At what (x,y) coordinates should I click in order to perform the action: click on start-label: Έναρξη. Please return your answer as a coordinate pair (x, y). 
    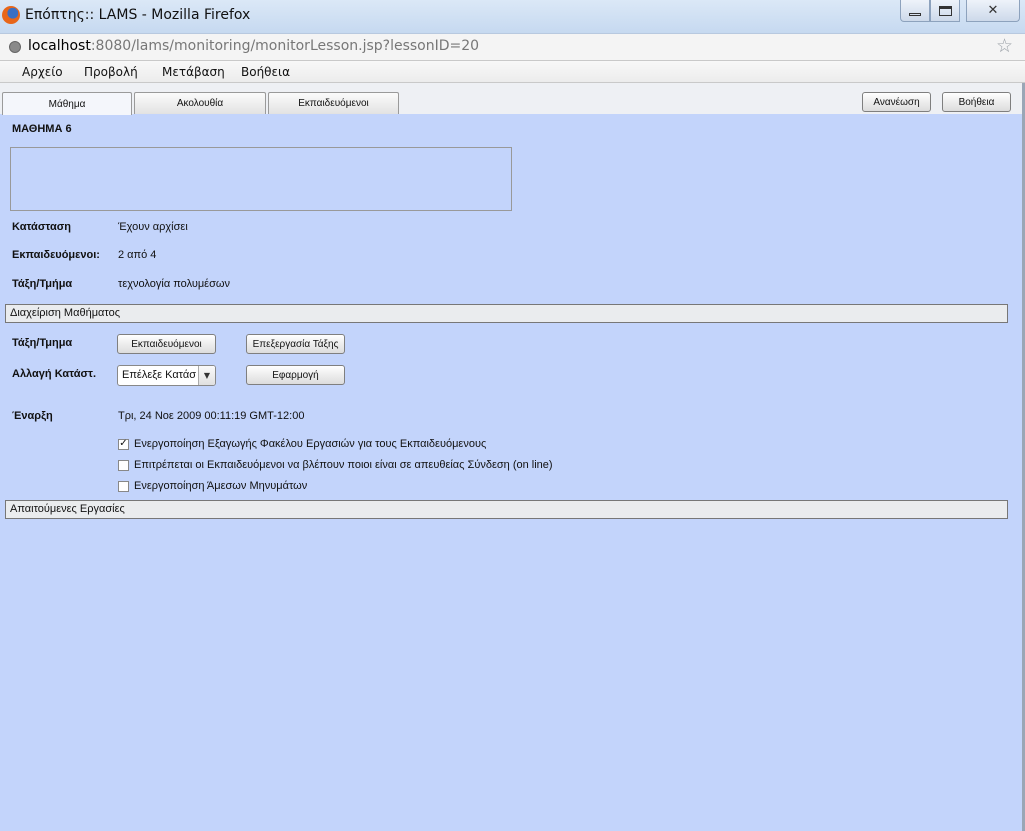
    Looking at the image, I should click on (32, 416).